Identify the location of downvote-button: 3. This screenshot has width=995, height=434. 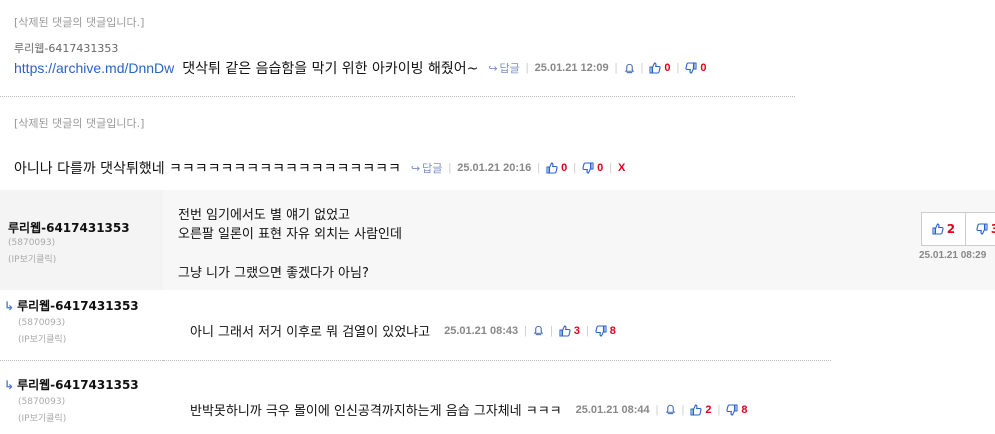
(980, 229).